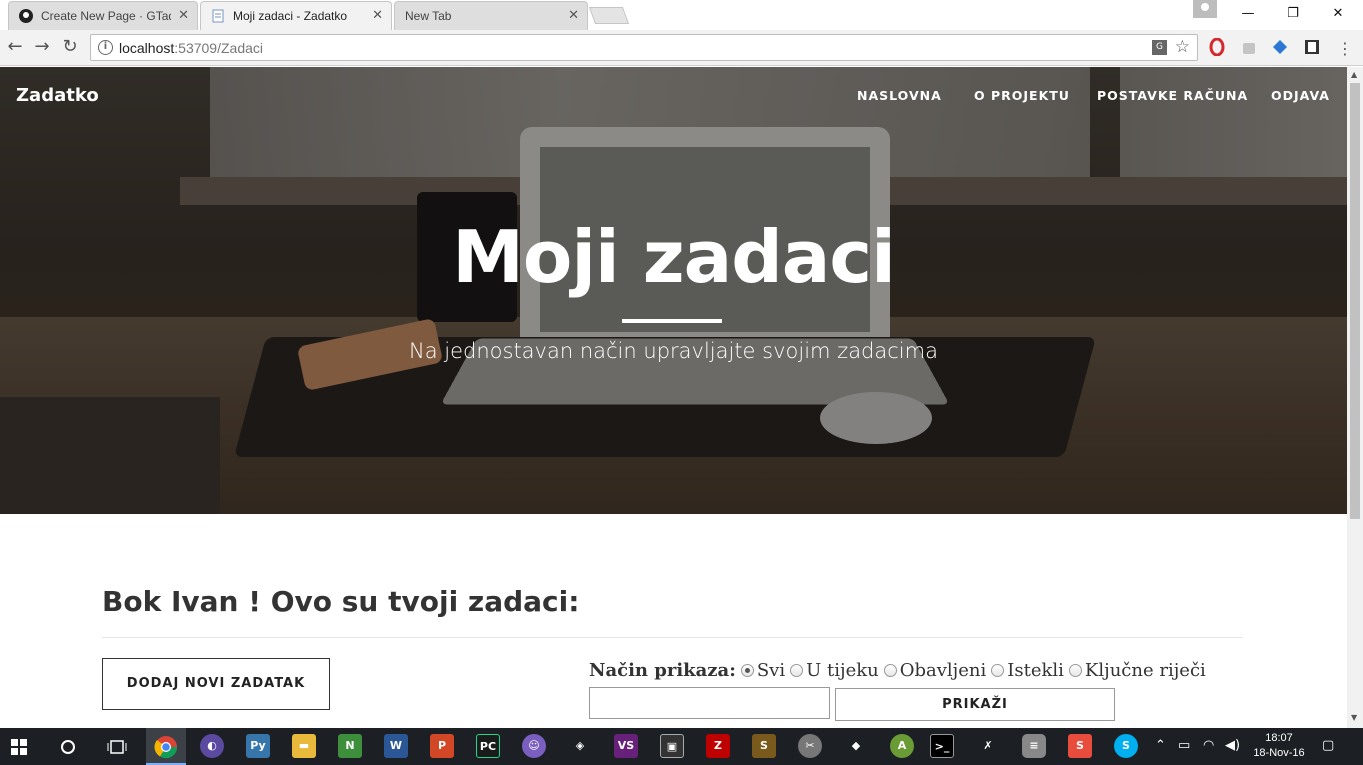 This screenshot has width=1363, height=765. I want to click on tray-chevron-icon: ⌃, so click(1160, 745).